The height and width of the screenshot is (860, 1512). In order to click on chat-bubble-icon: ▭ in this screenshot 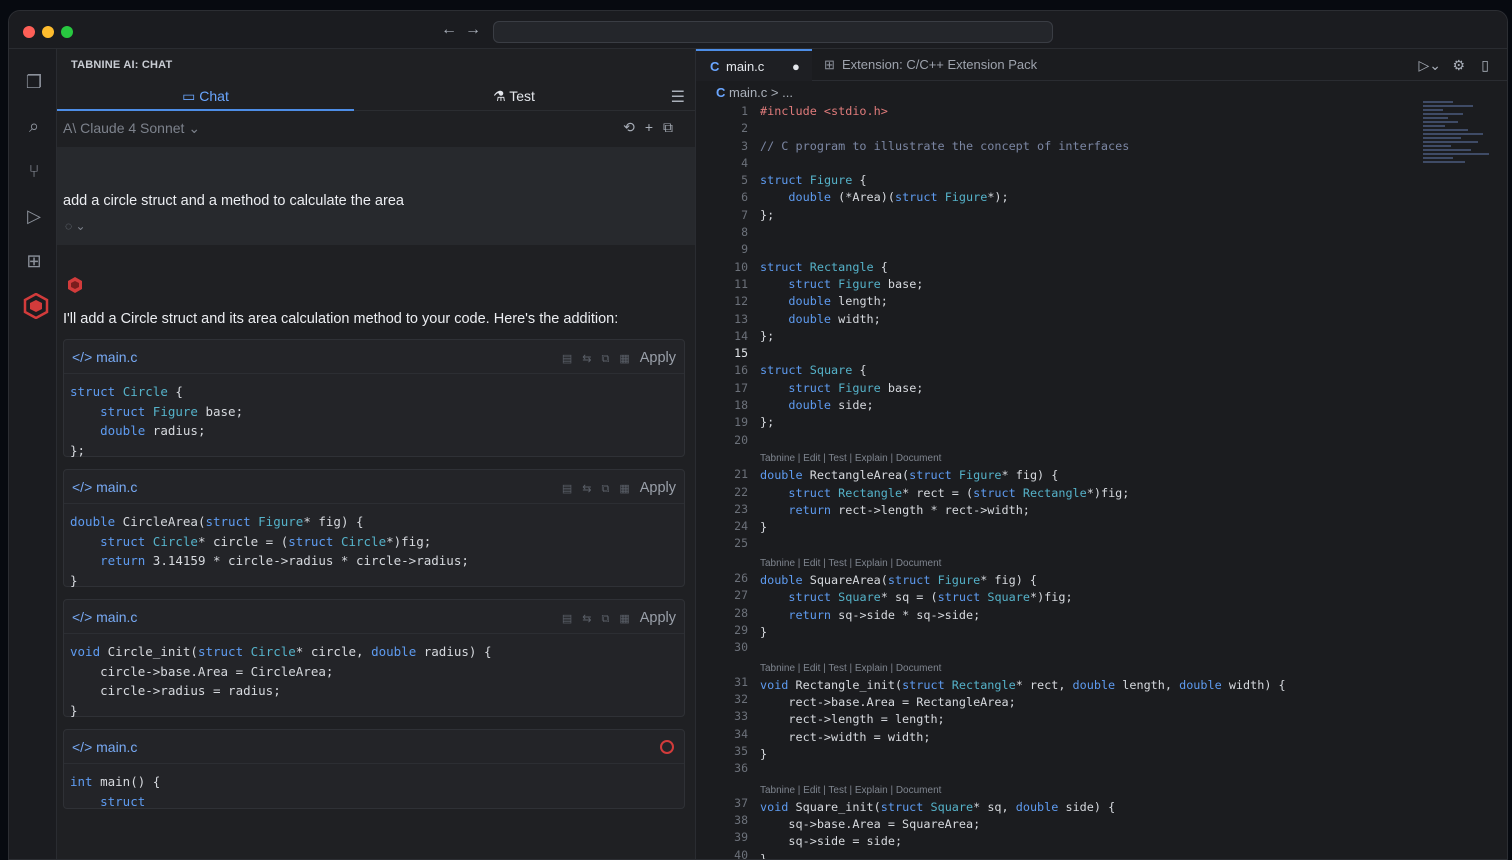, I will do `click(191, 96)`.